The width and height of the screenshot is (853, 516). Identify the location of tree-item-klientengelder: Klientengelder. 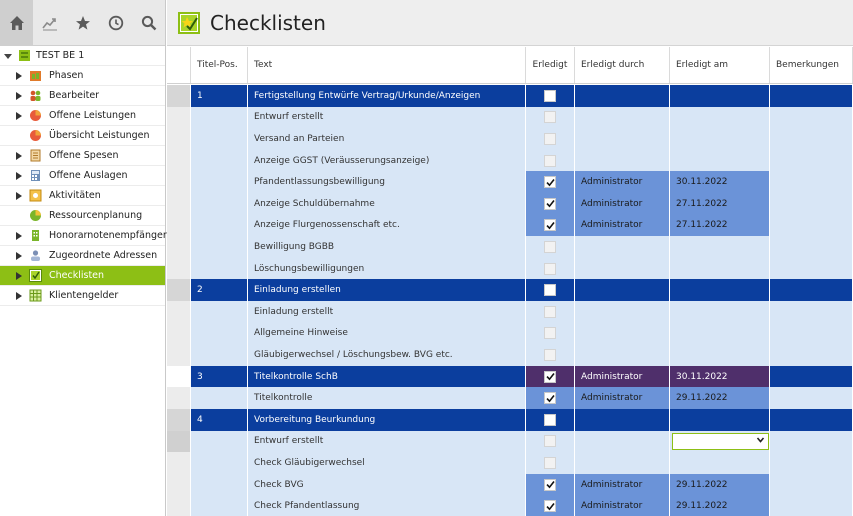
(82, 296).